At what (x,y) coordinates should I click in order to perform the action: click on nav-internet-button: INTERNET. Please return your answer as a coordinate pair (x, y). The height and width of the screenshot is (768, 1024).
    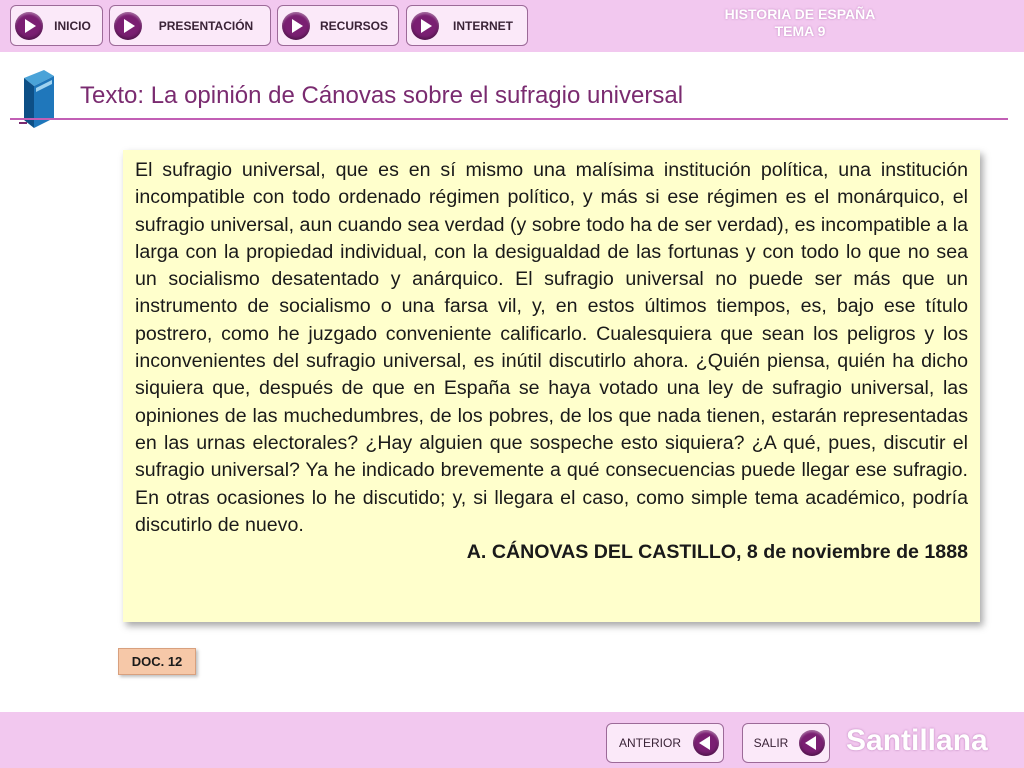
    Looking at the image, I should click on (467, 25).